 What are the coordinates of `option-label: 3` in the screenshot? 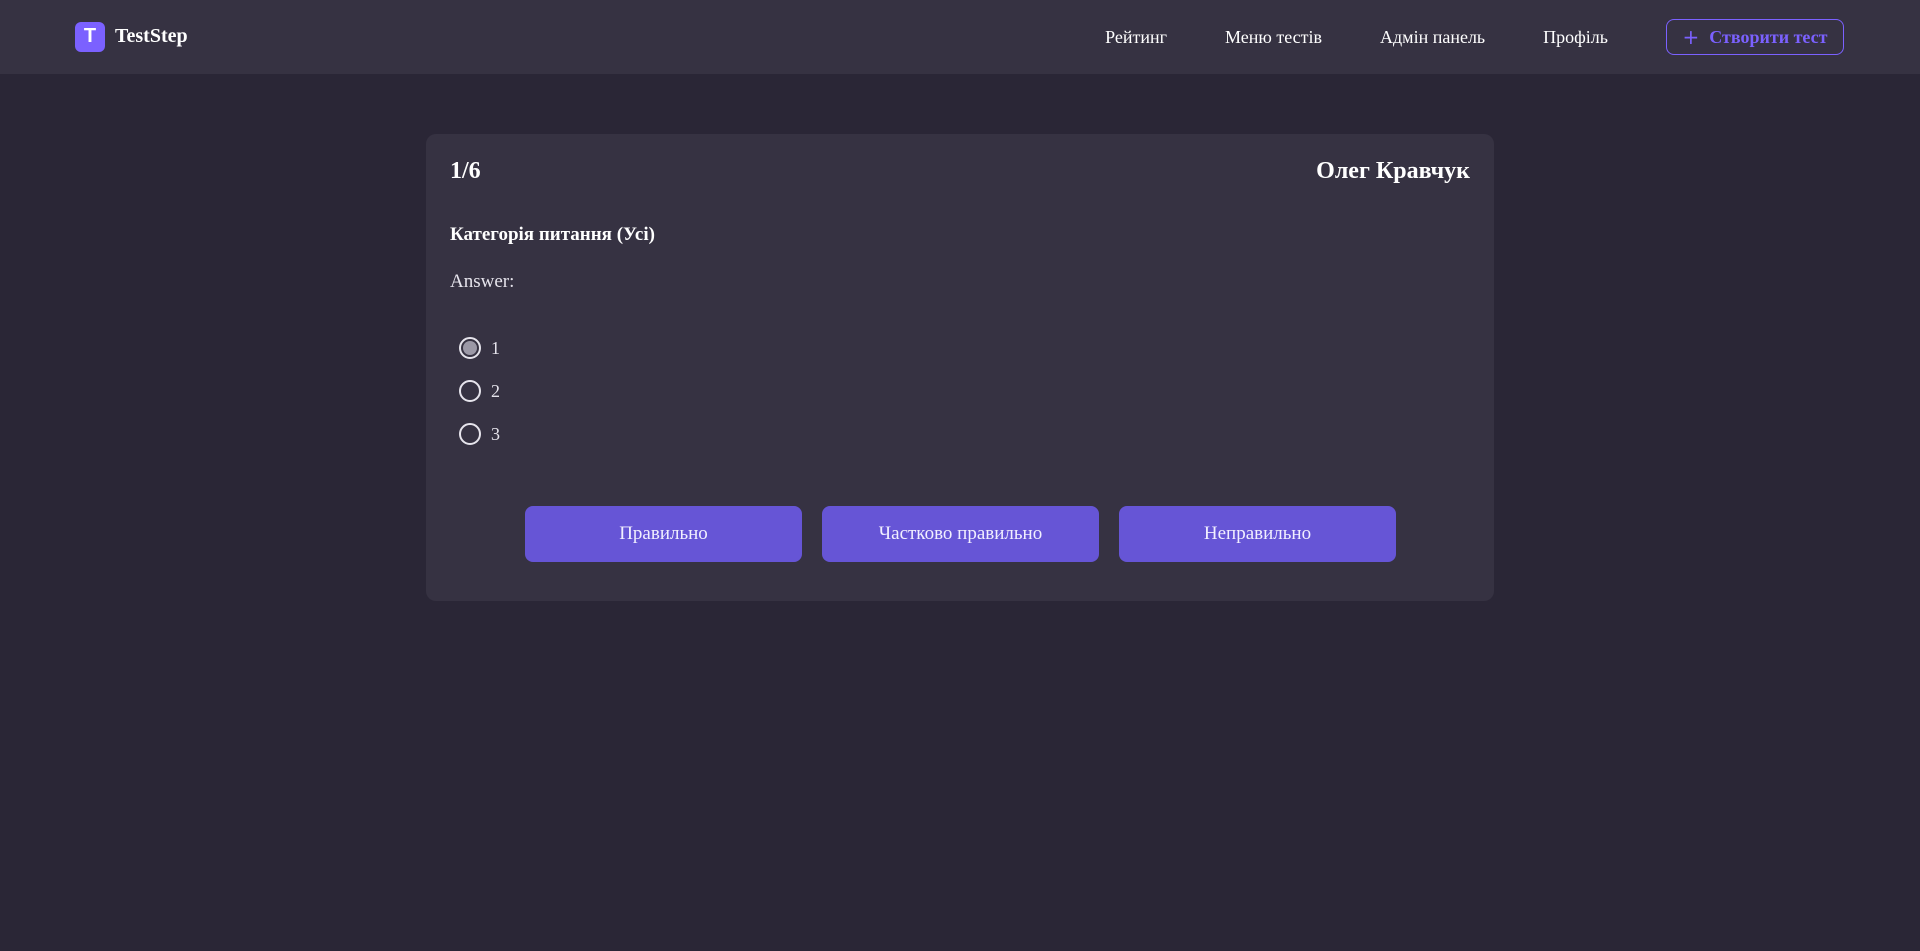 It's located at (495, 433).